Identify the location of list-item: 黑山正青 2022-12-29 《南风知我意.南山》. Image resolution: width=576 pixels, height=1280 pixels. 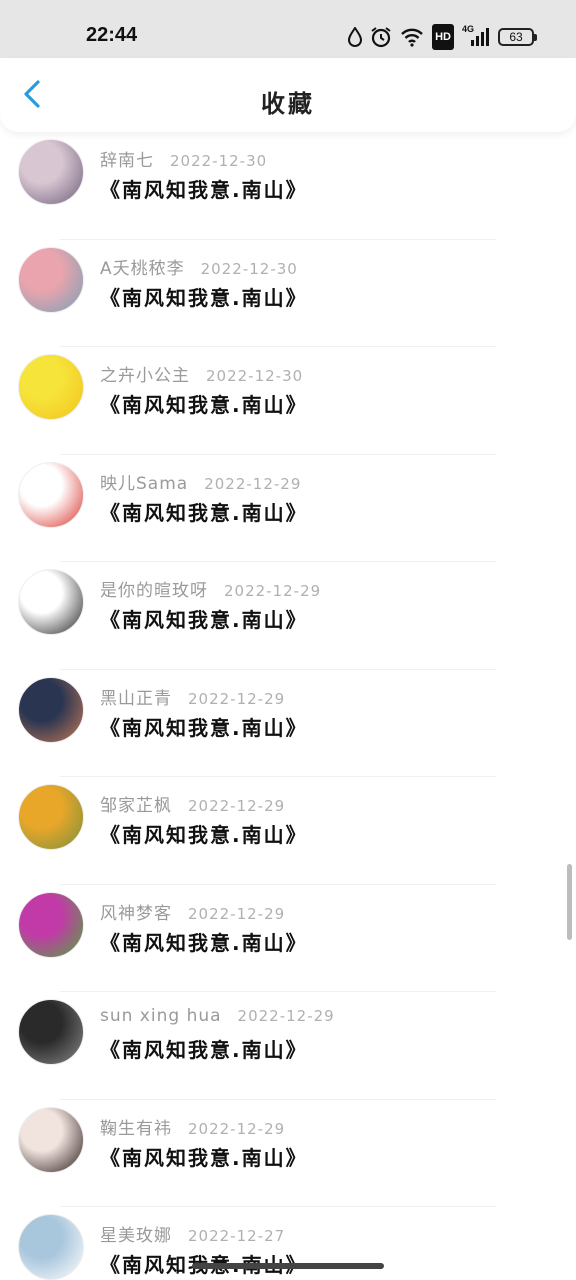
(288, 724).